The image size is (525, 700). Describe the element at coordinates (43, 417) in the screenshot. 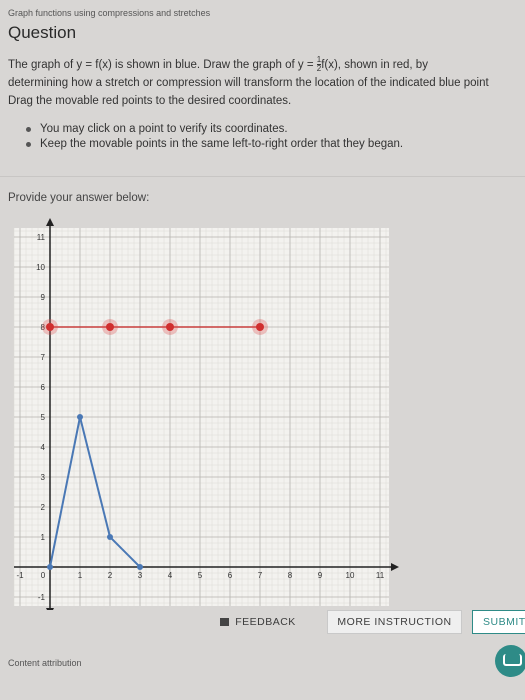

I see `y-tick-label: 5` at that location.